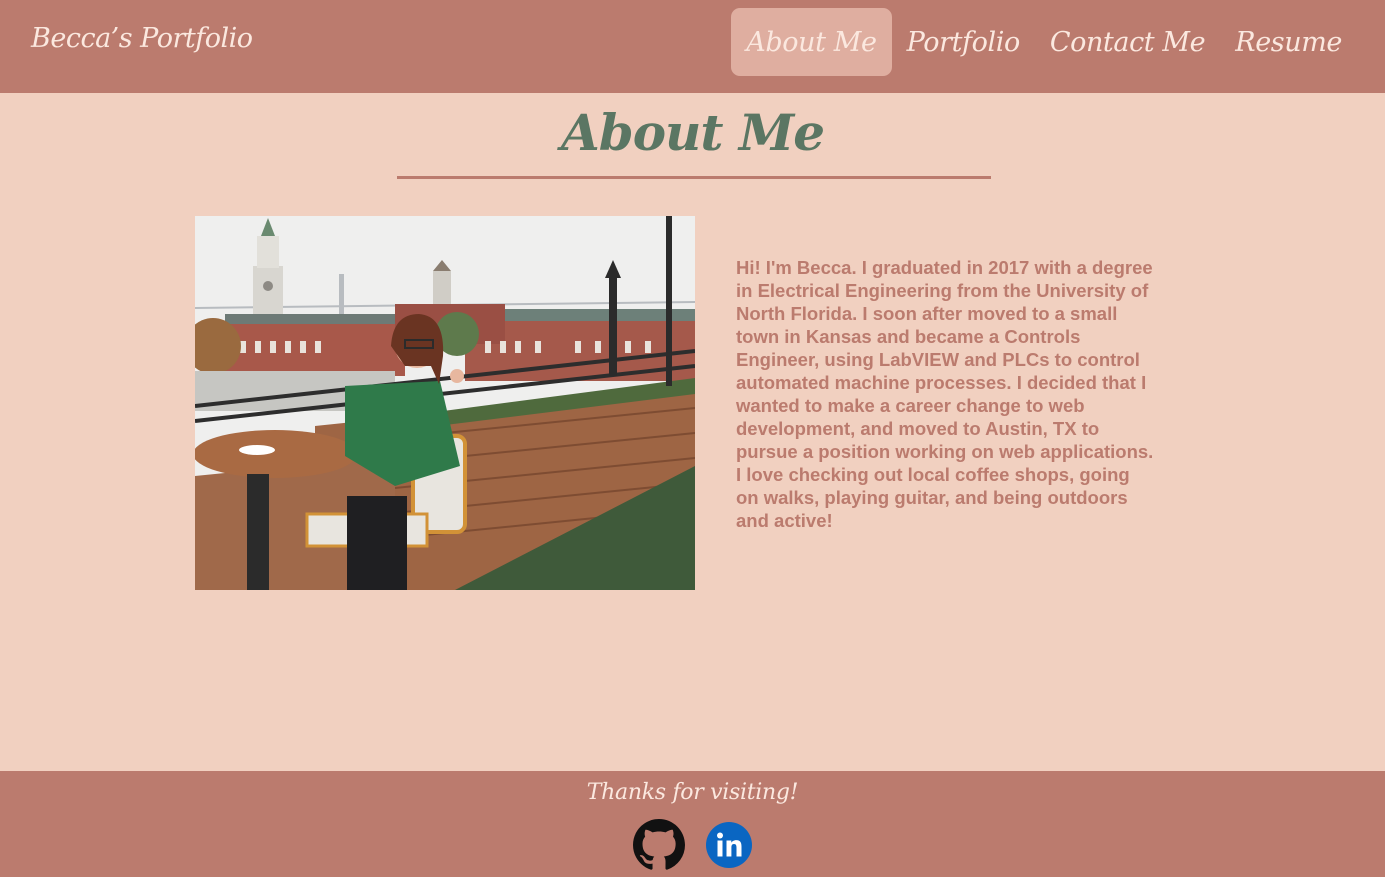 Image resolution: width=1385 pixels, height=877 pixels. I want to click on title-divider, so click(694, 177).